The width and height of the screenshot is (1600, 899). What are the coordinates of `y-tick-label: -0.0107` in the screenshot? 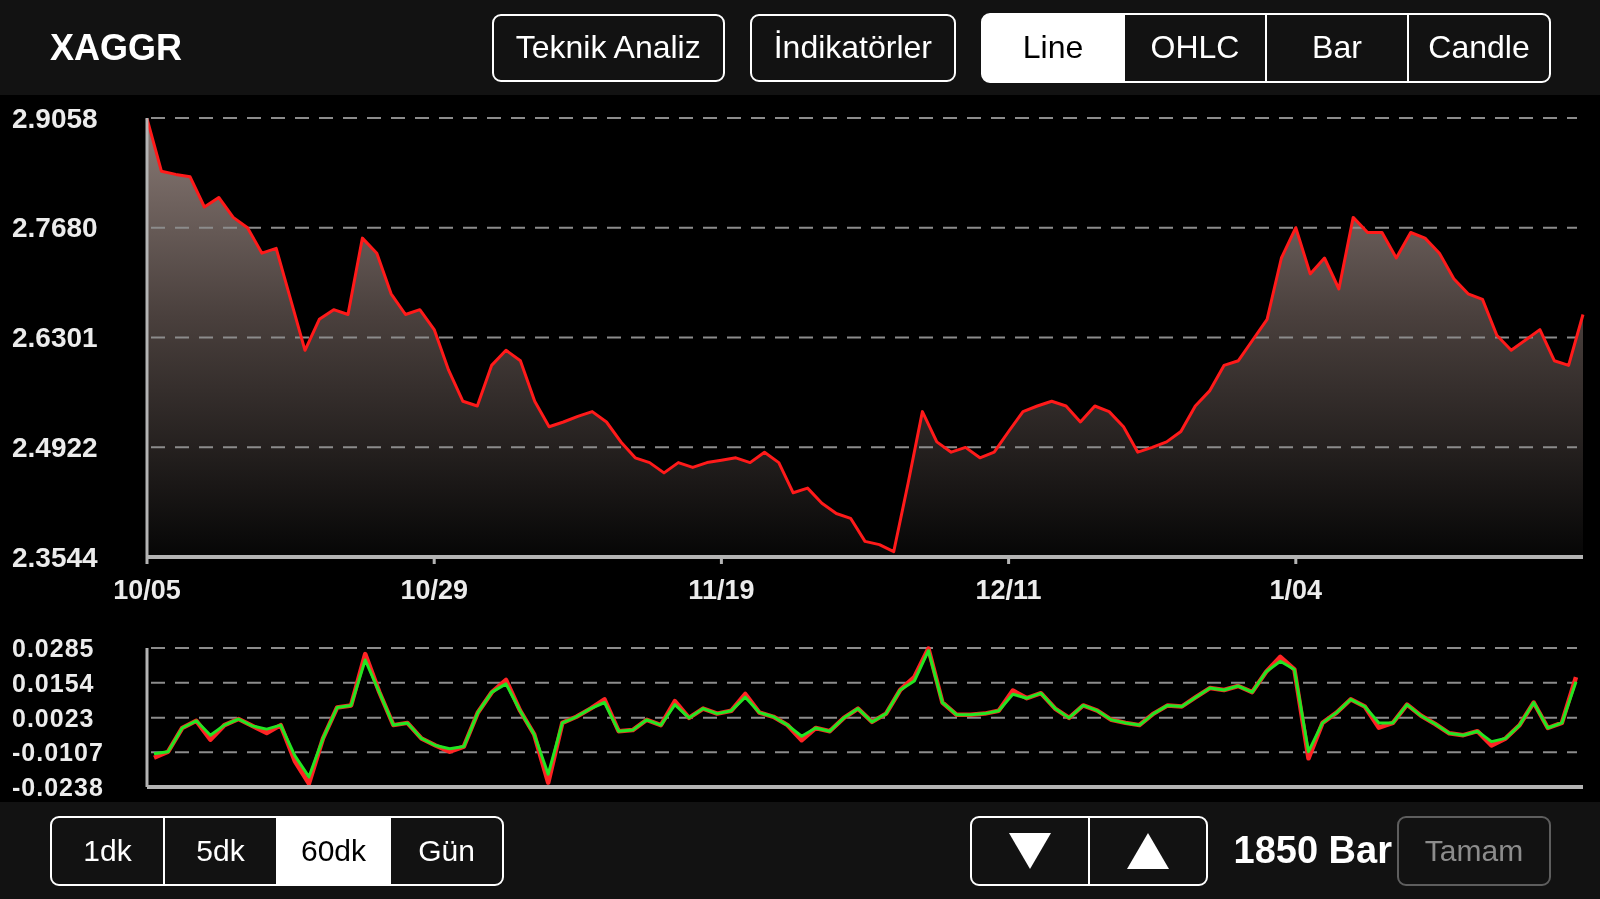 It's located at (58, 752).